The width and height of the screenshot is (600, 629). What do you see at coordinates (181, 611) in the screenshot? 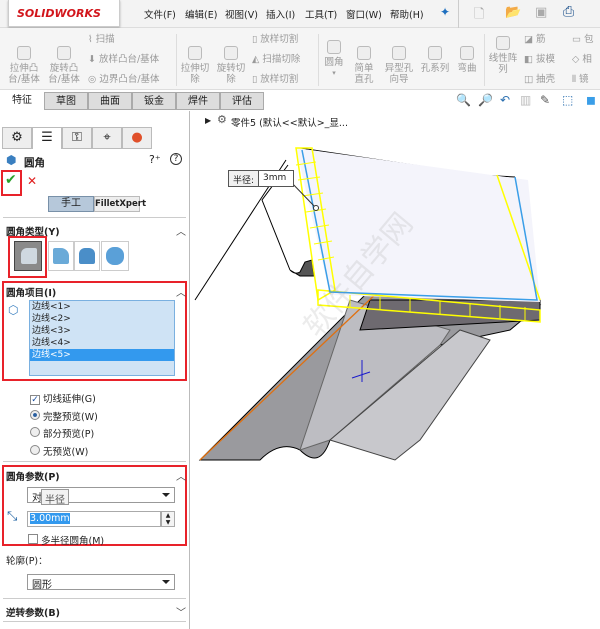
I see `expand-chevron-icon: ﹀` at bounding box center [181, 611].